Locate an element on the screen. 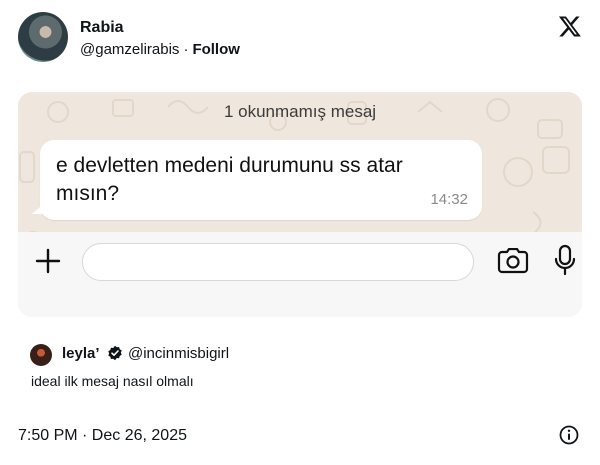 The height and width of the screenshot is (465, 600). quoted-text: ideal ilk mesaj nasıl olmalı is located at coordinates (112, 381).